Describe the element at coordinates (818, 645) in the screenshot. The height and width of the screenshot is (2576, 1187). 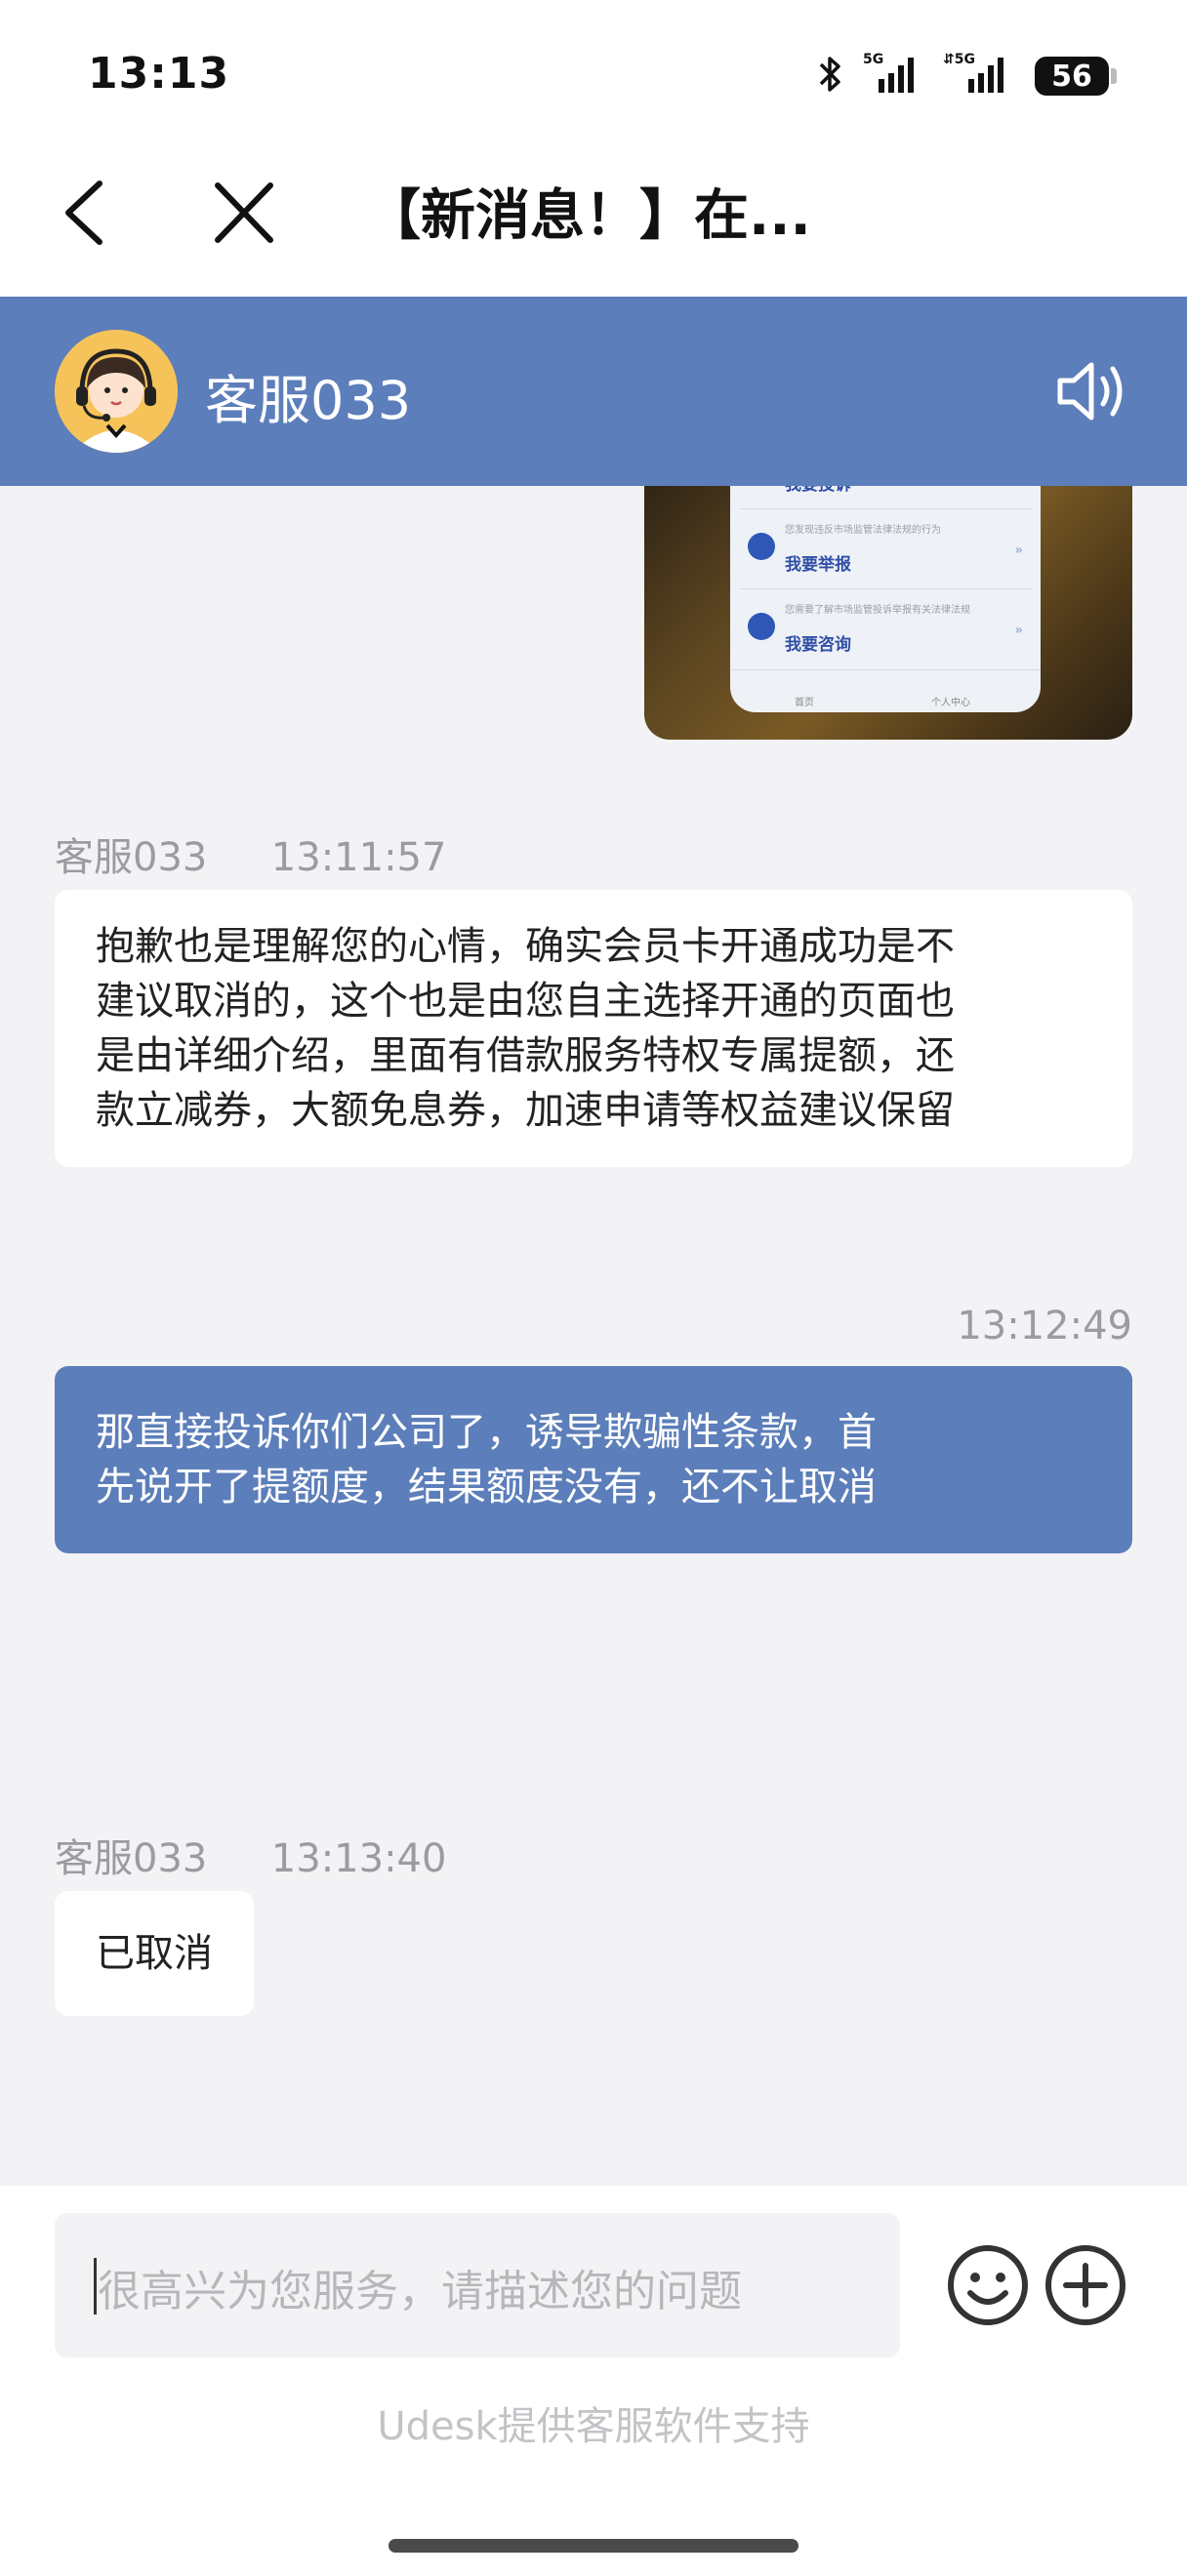
I see `photo-row-main: 我要咨询` at that location.